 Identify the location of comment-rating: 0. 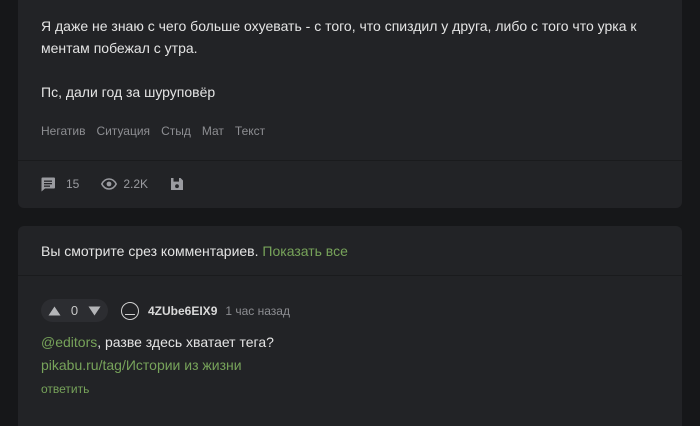
(74, 310).